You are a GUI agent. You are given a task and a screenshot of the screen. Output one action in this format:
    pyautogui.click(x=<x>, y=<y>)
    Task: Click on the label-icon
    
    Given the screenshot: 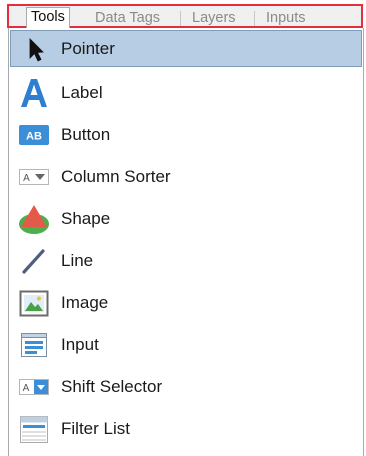 What is the action you would take?
    pyautogui.click(x=34, y=93)
    